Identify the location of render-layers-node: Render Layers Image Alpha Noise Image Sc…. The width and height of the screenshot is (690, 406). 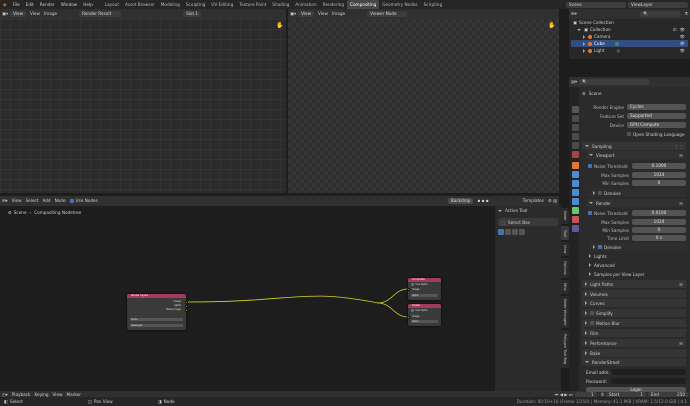
(157, 312).